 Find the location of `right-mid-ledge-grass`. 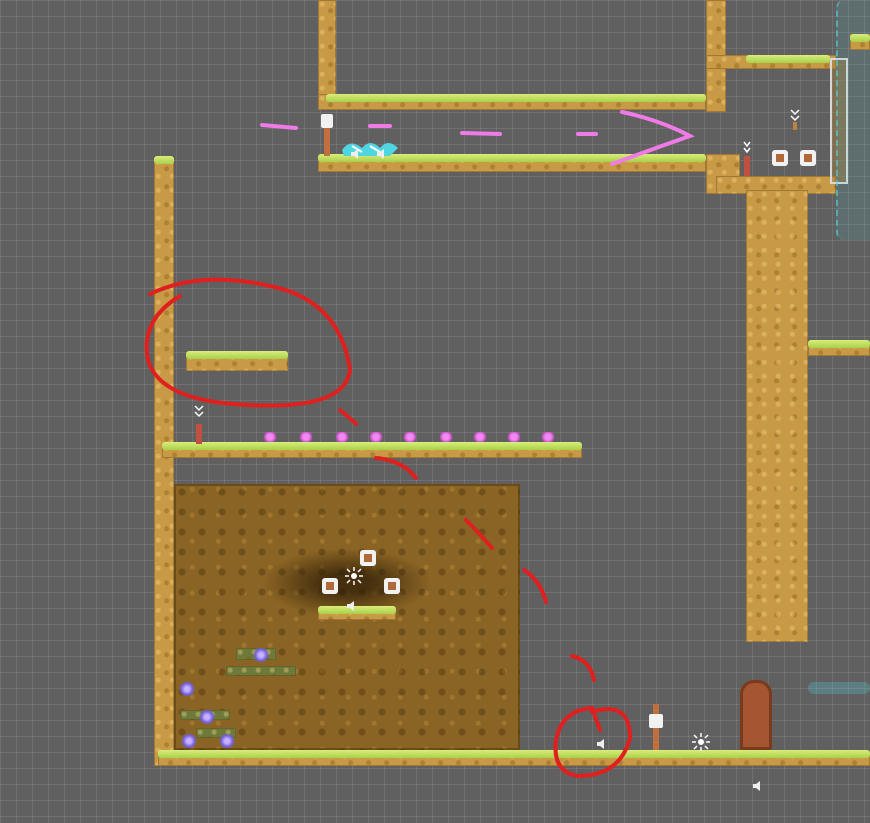

right-mid-ledge-grass is located at coordinates (839, 344).